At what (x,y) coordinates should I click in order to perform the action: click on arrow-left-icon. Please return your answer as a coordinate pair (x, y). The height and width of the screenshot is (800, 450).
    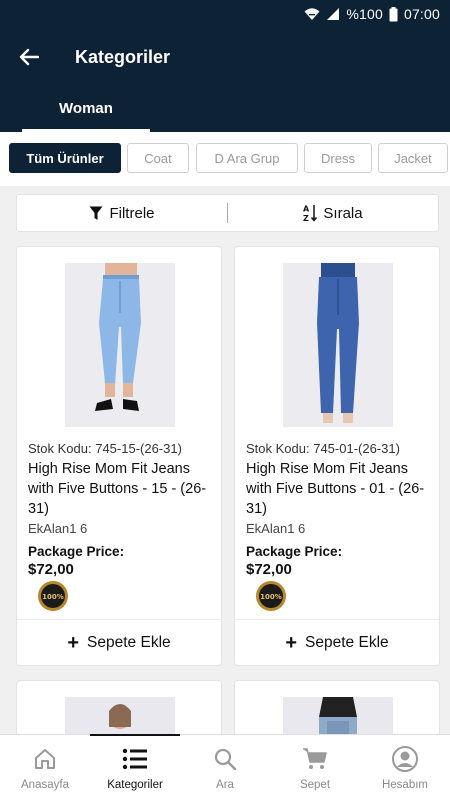
    Looking at the image, I should click on (29, 57).